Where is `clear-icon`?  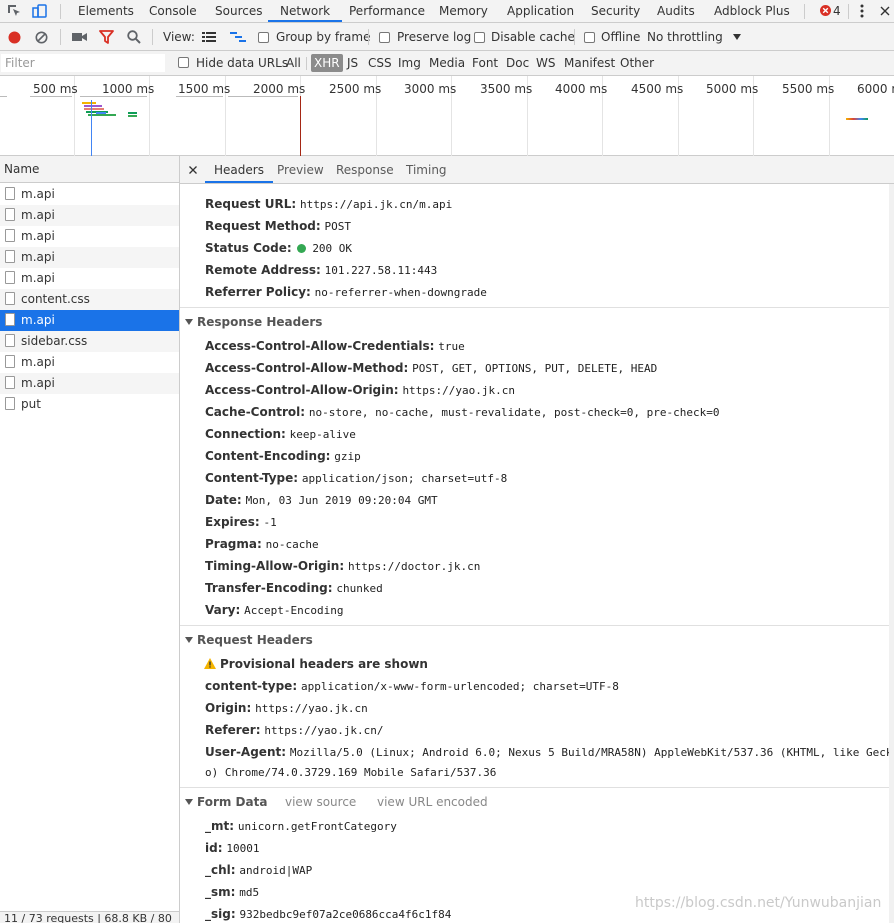
clear-icon is located at coordinates (41, 37).